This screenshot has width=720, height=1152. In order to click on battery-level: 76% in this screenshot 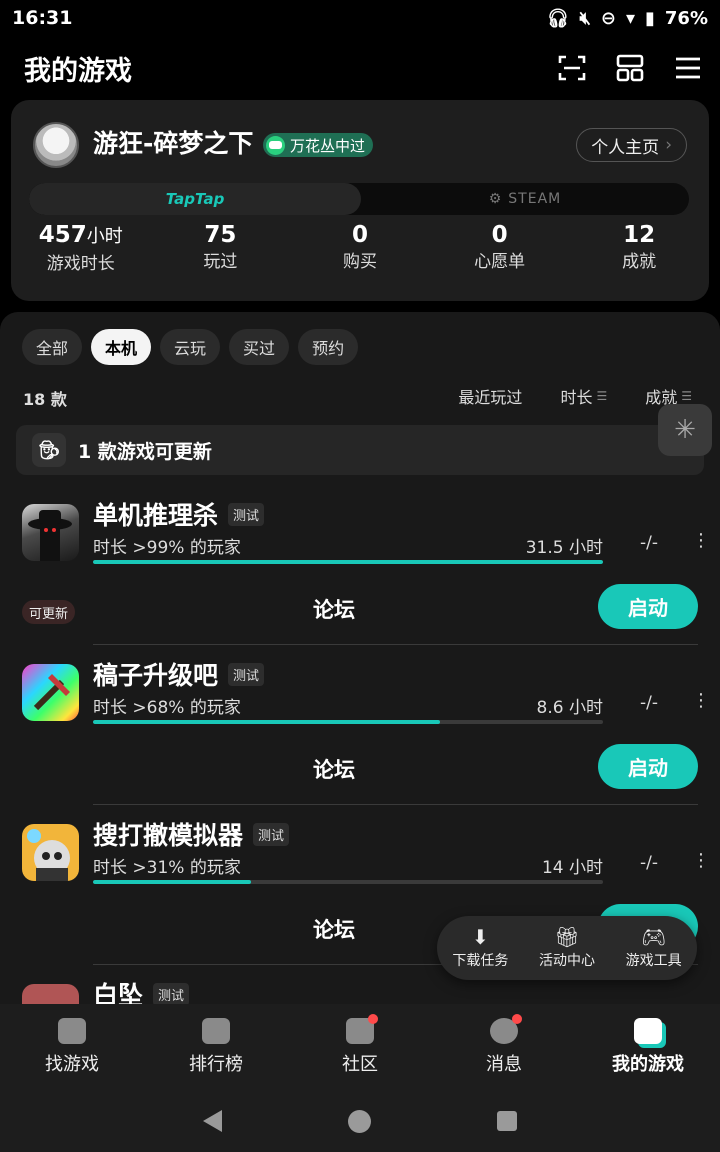, I will do `click(686, 18)`.